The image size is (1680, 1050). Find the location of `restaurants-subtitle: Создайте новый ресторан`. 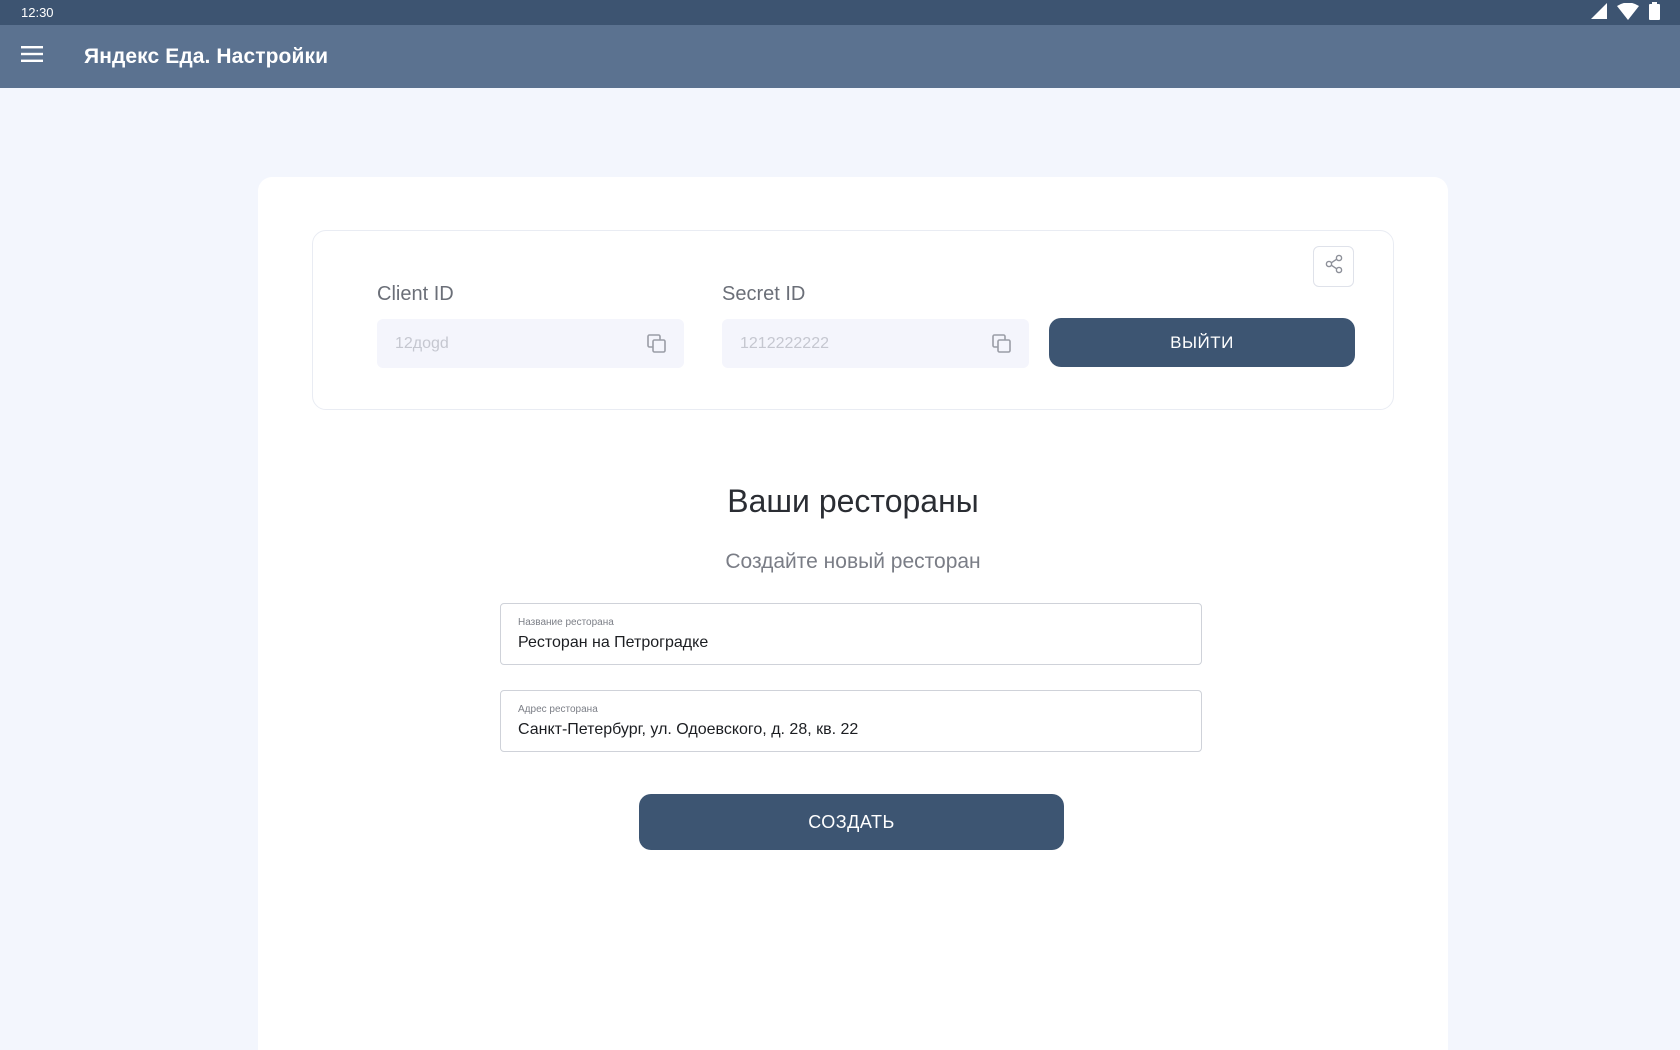

restaurants-subtitle: Создайте новый ресторан is located at coordinates (853, 561).